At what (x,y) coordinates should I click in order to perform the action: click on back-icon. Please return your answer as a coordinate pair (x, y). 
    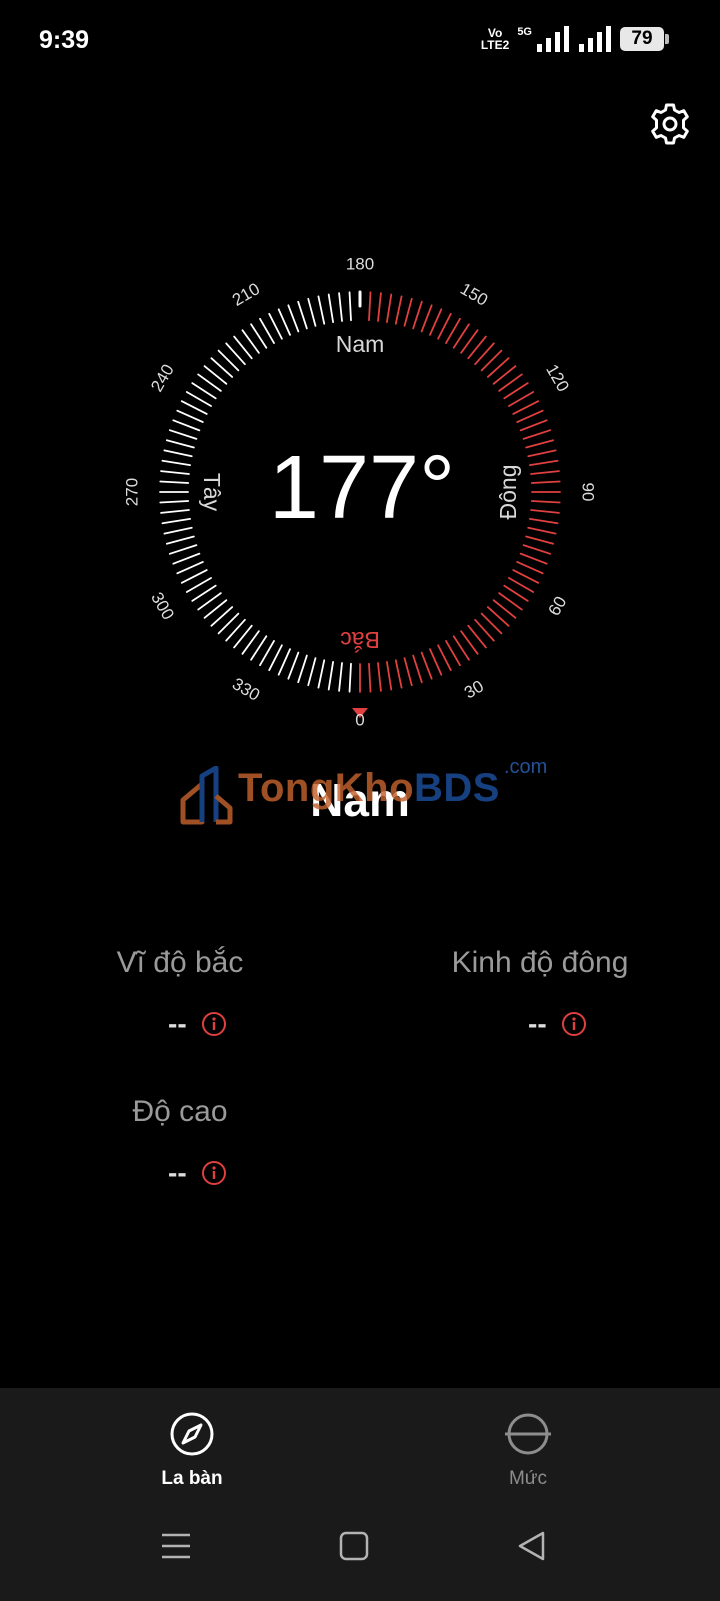
    Looking at the image, I should click on (532, 1546).